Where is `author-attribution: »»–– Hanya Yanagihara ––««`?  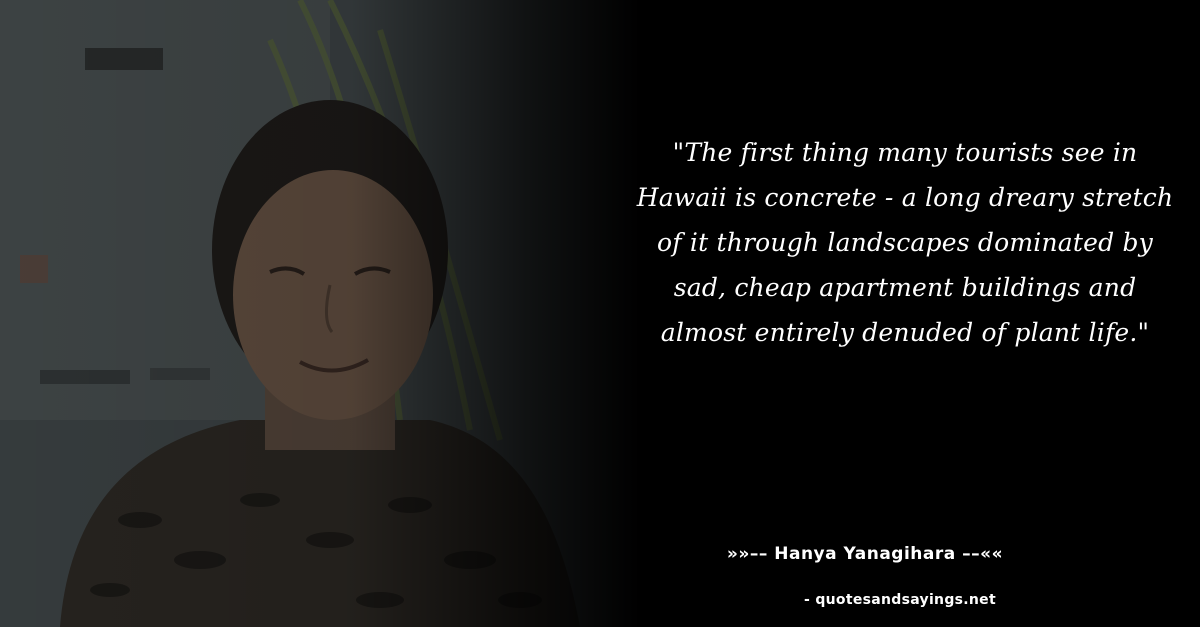
author-attribution: »»–– Hanya Yanagihara ––«« is located at coordinates (865, 554).